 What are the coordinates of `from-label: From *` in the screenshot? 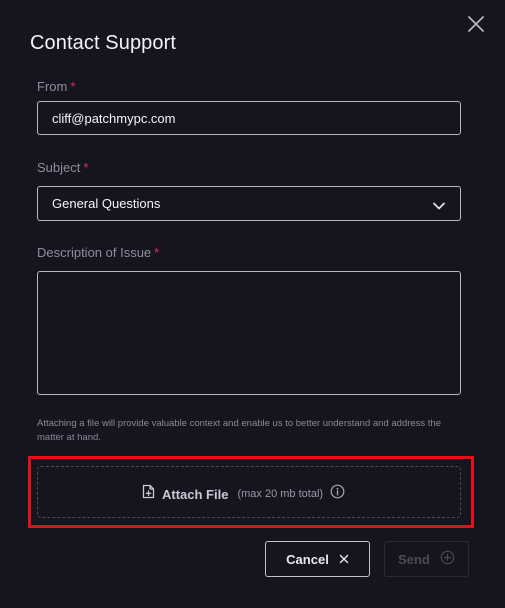 It's located at (56, 86).